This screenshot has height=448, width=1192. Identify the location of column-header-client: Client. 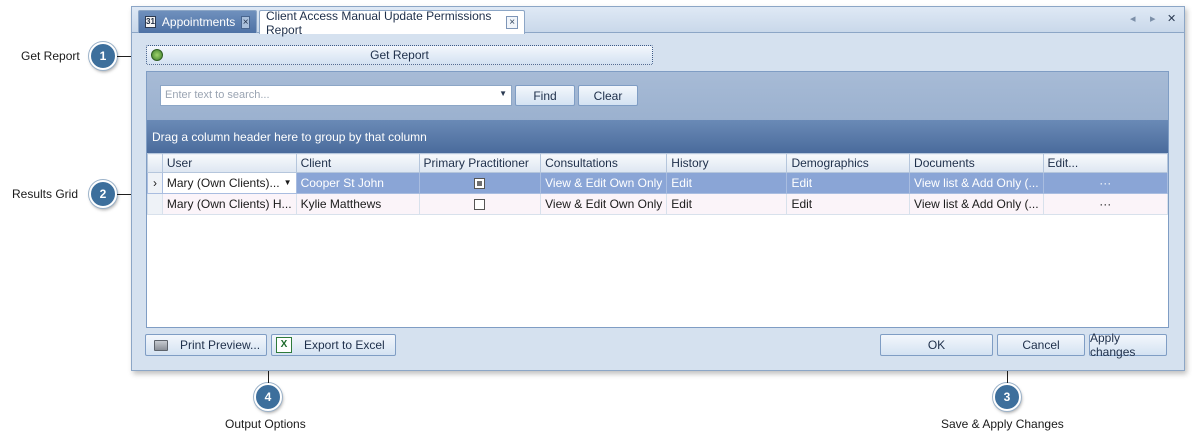
(357, 163).